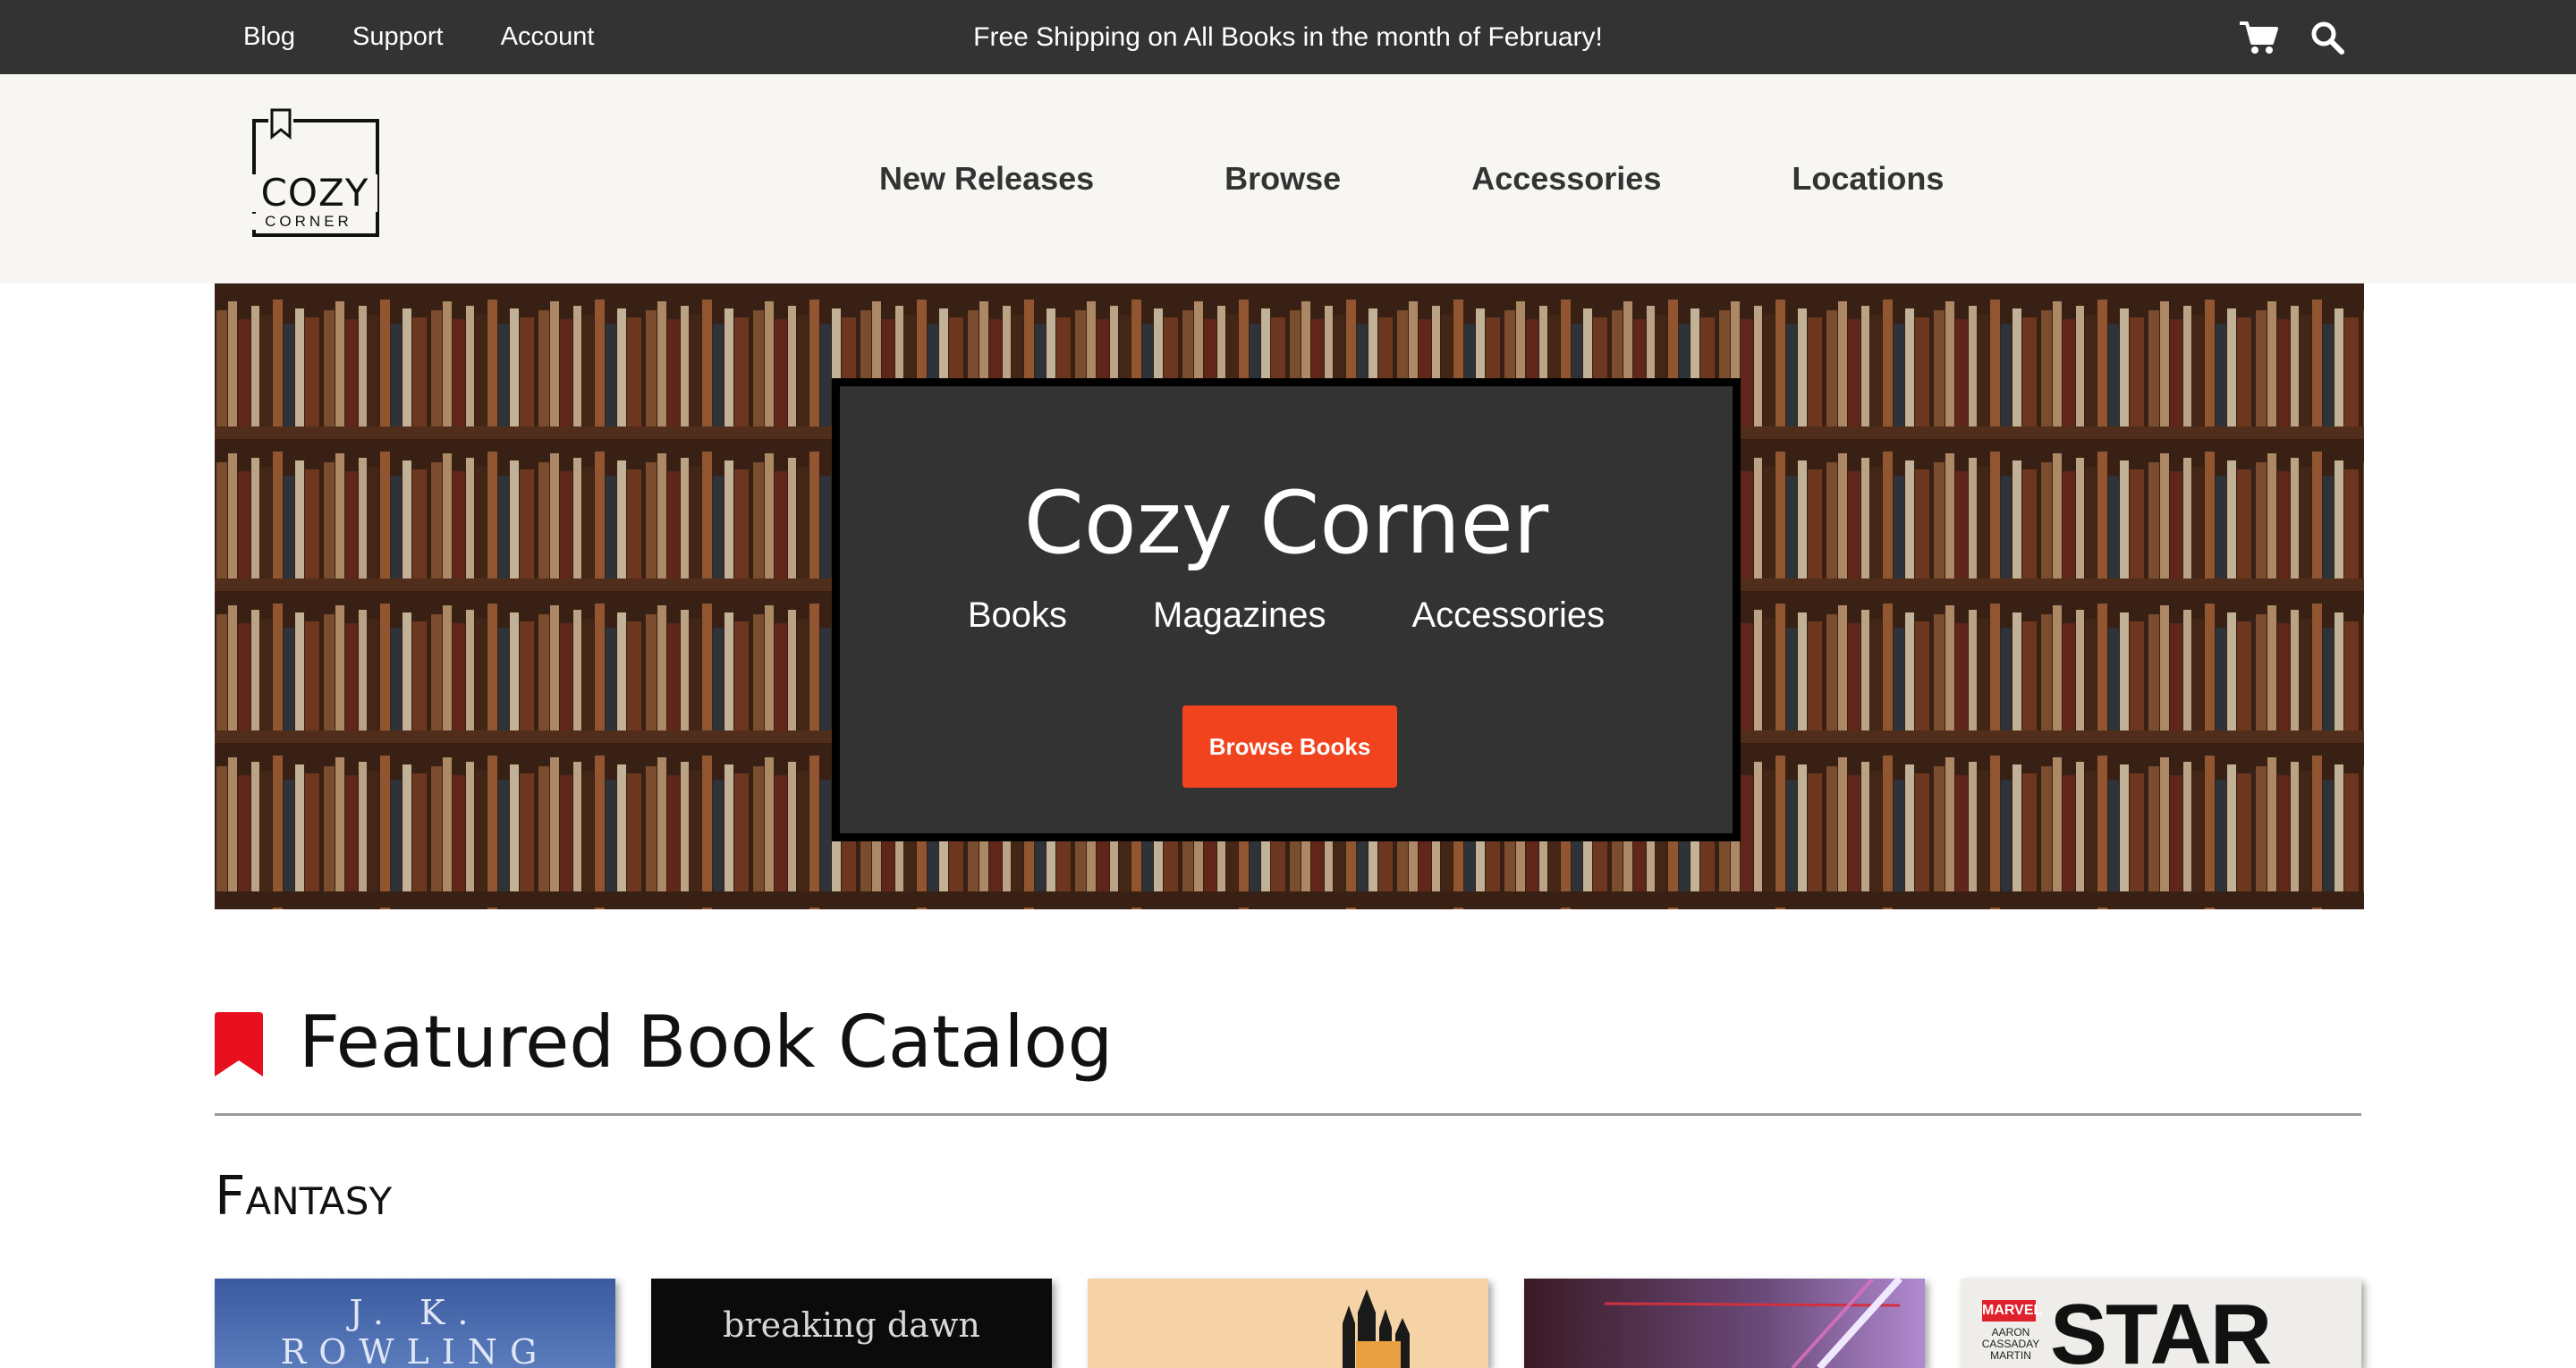 This screenshot has width=2576, height=1368. What do you see at coordinates (2327, 37) in the screenshot?
I see `search-icon` at bounding box center [2327, 37].